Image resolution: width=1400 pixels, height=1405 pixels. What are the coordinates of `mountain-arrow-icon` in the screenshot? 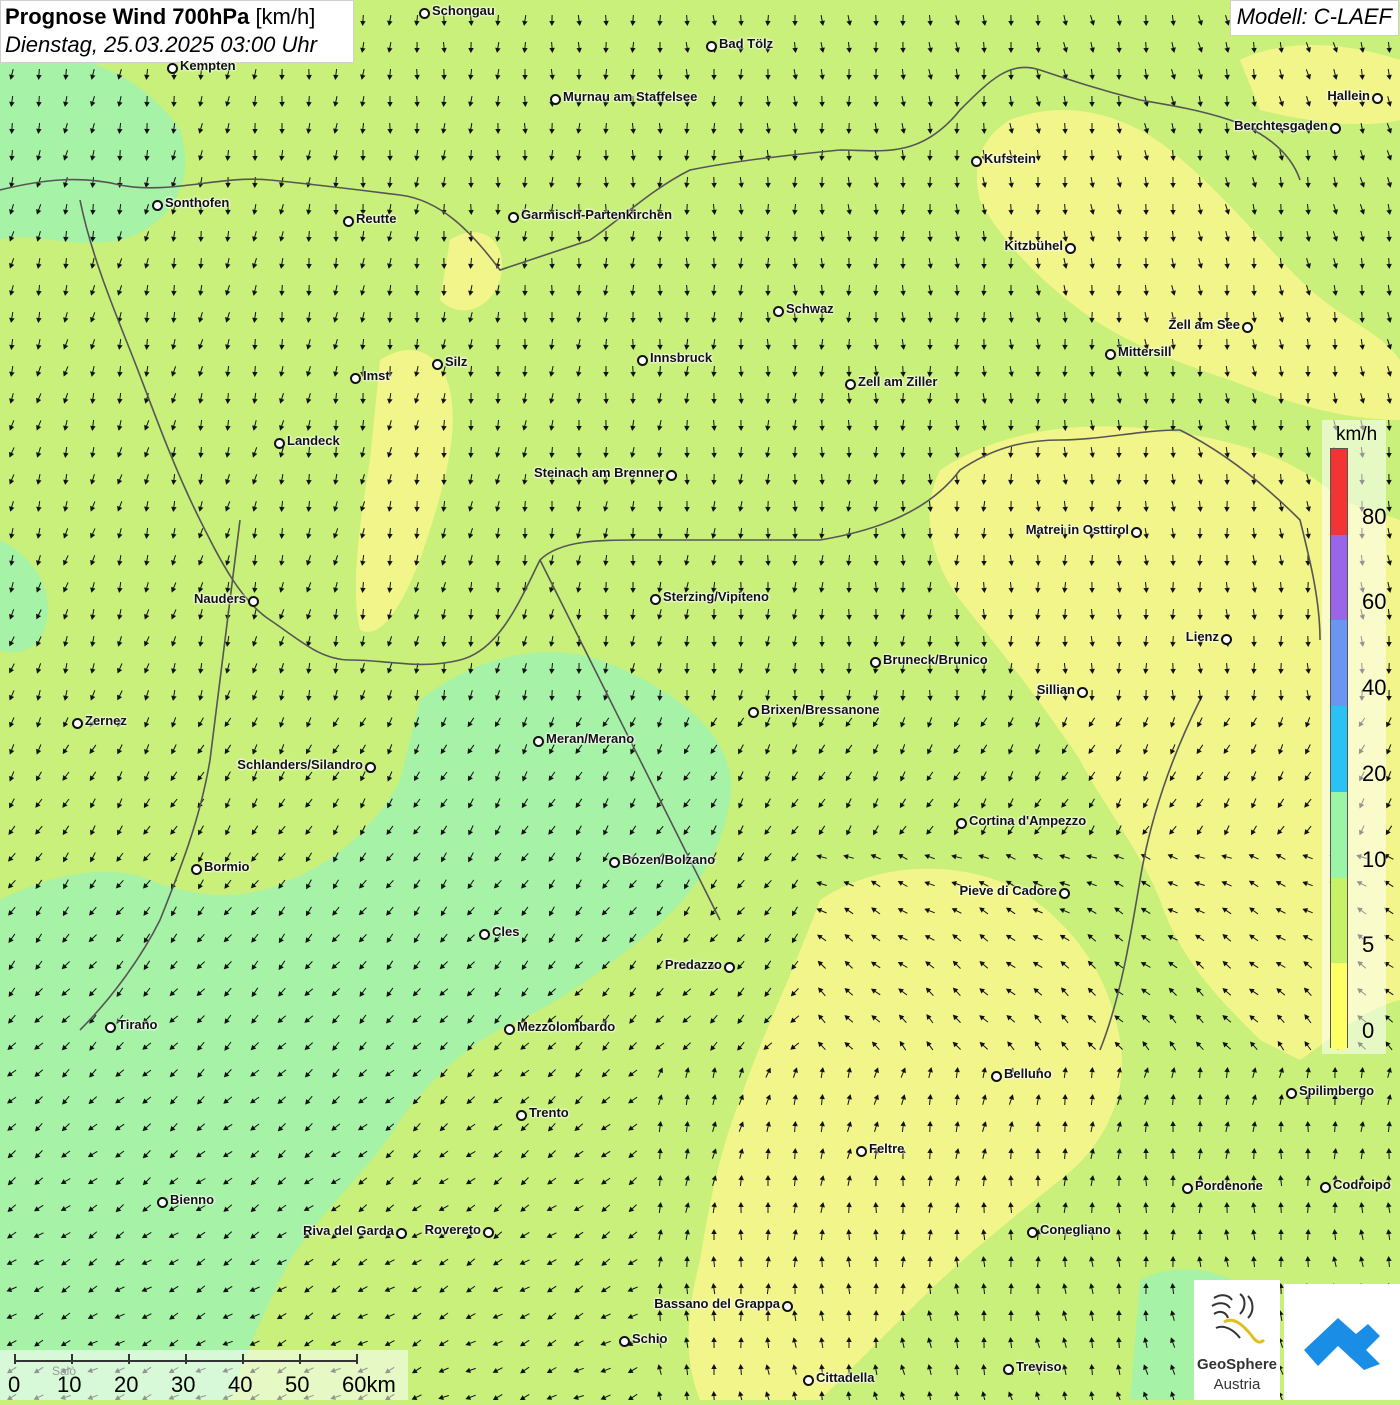 It's located at (1342, 1344).